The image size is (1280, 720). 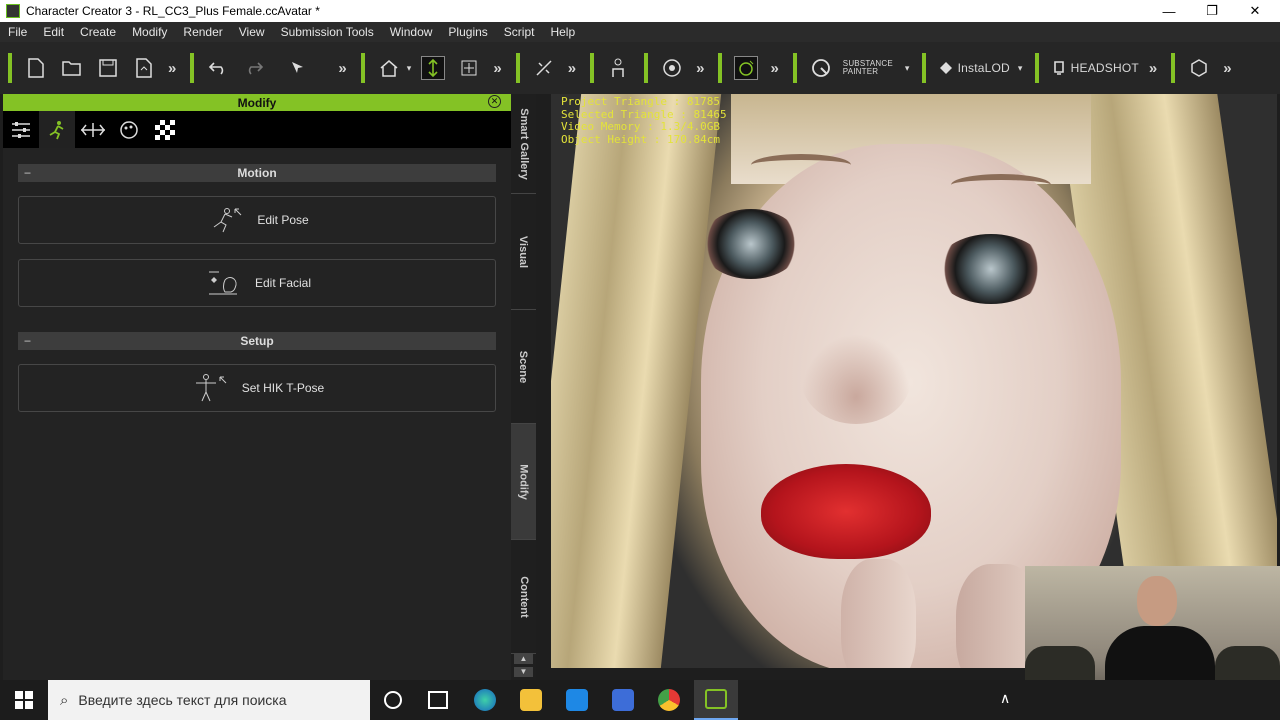 I want to click on instalod-icon, so click(x=946, y=68).